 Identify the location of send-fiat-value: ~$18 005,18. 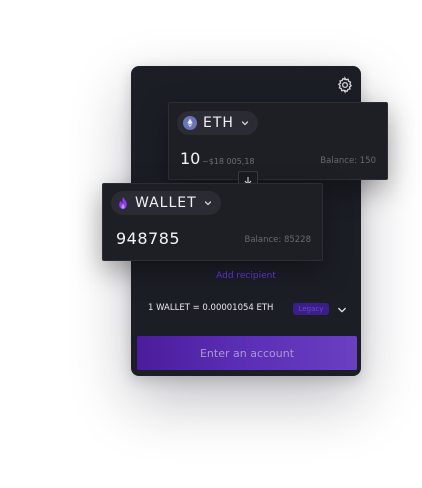
(228, 161).